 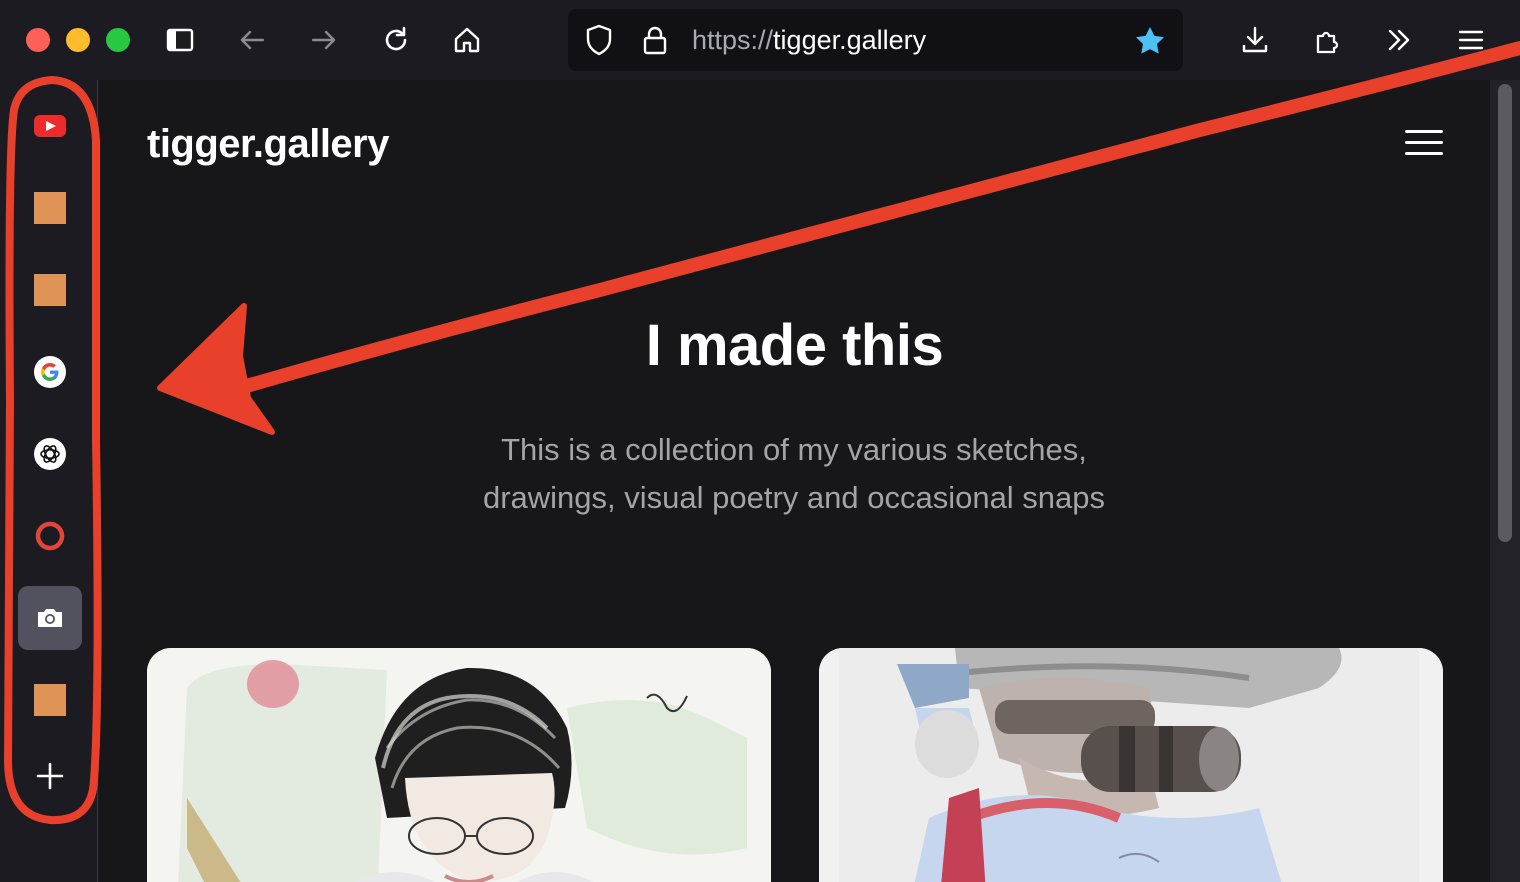 I want to click on address-bar: https://tigger.gallery, so click(x=875, y=40).